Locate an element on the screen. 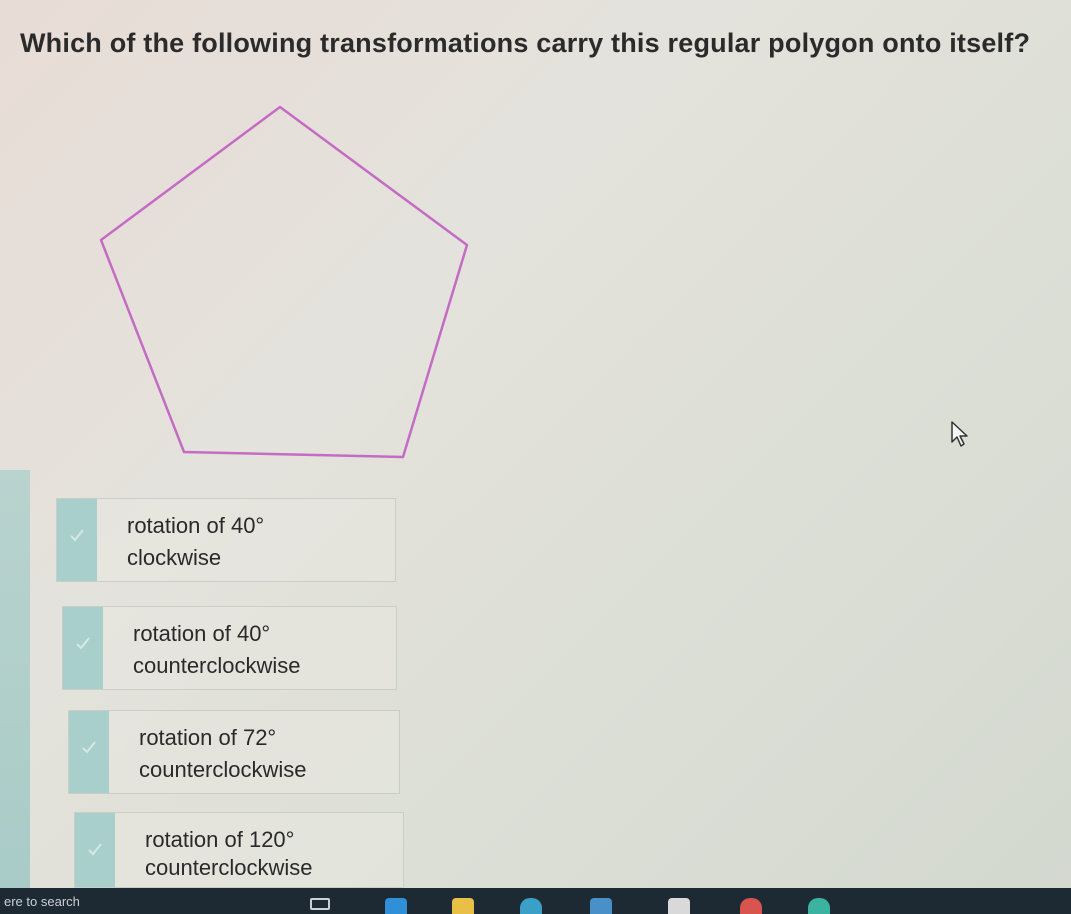 This screenshot has width=1071, height=914. answer-choice-4: rotation of 120° counterclockwise is located at coordinates (239, 850).